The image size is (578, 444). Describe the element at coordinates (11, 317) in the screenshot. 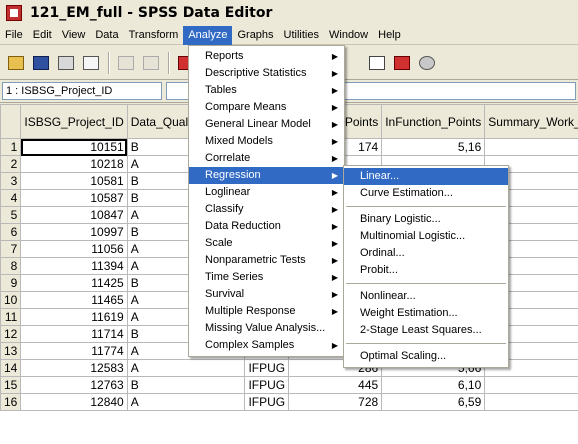

I see `row-number: 11` at that location.